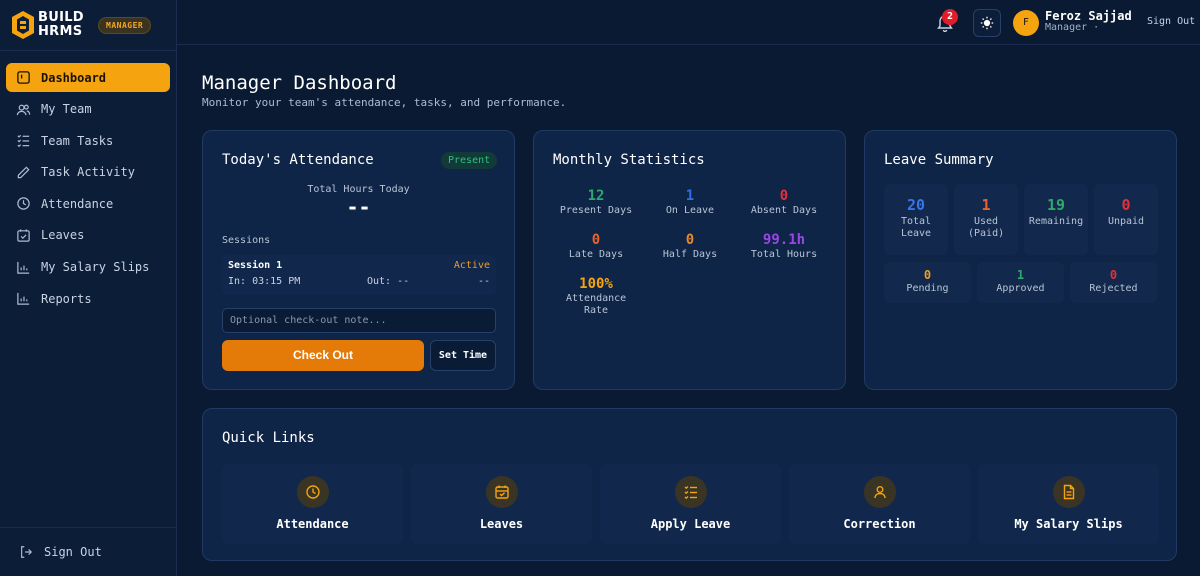  I want to click on leave-label: Remaining, so click(1056, 221).